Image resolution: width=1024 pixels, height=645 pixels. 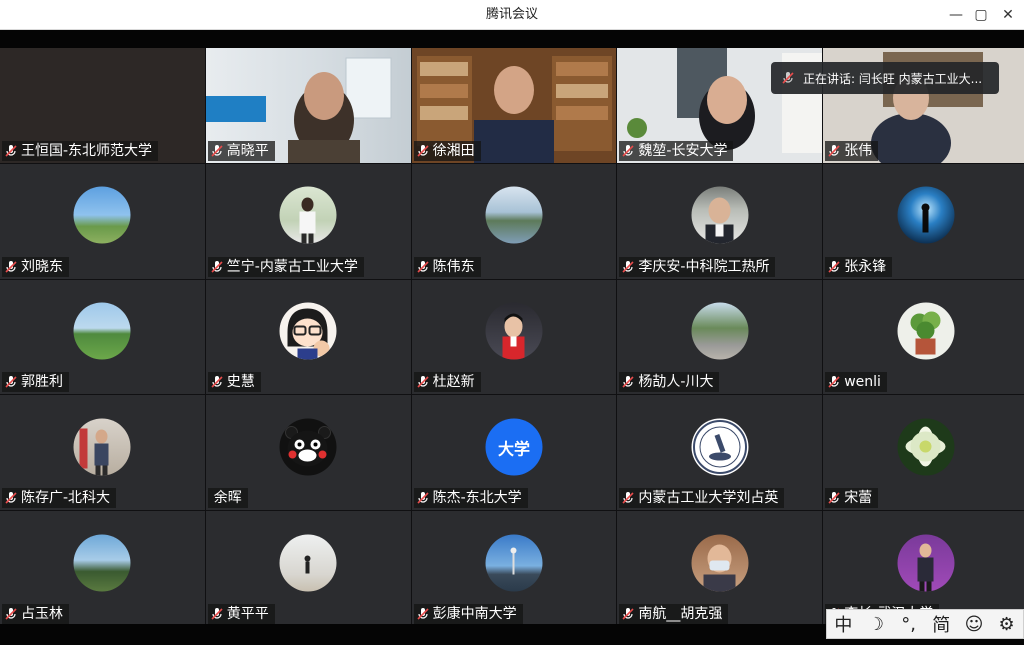 I want to click on name-label: 陈伟东, so click(x=447, y=266).